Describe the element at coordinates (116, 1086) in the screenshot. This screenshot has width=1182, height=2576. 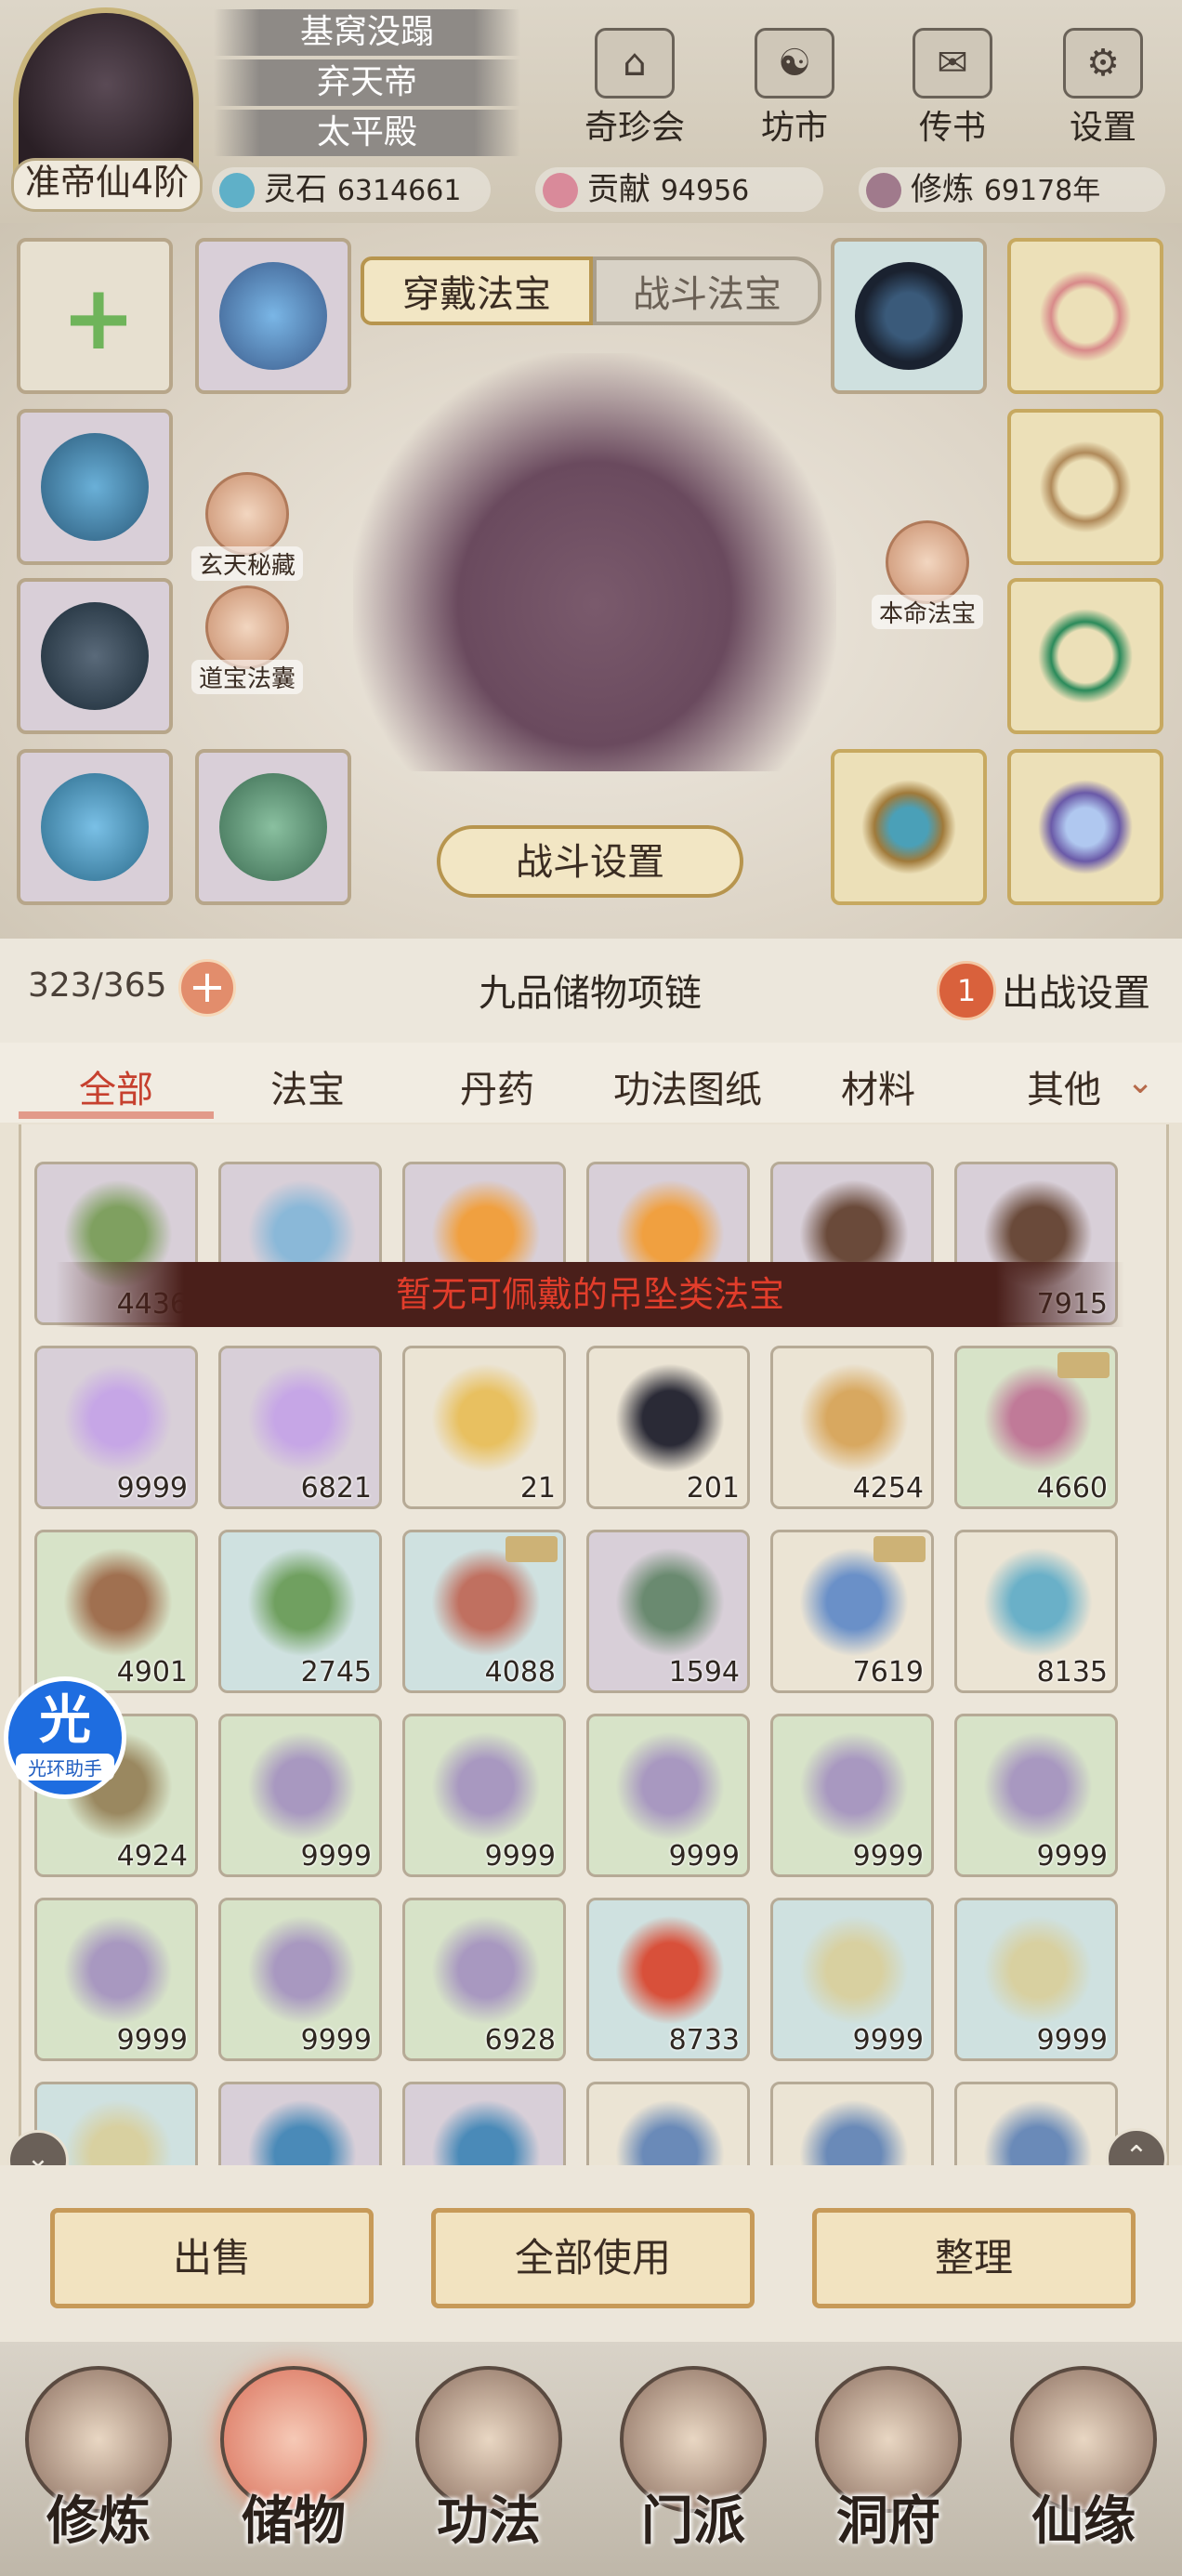
I see `tab-all: 全部` at that location.